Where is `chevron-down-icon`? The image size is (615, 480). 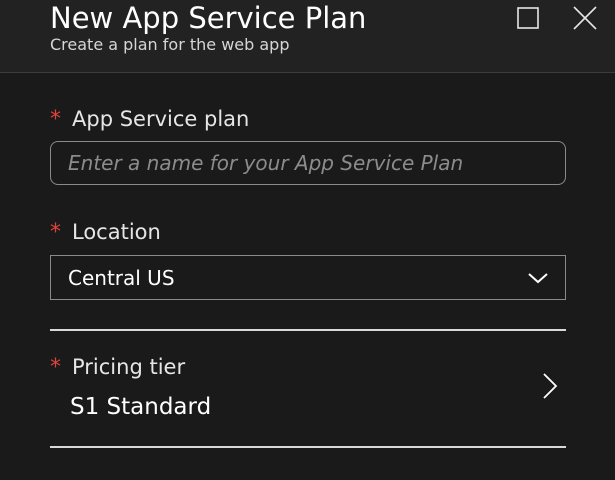
chevron-down-icon is located at coordinates (538, 278).